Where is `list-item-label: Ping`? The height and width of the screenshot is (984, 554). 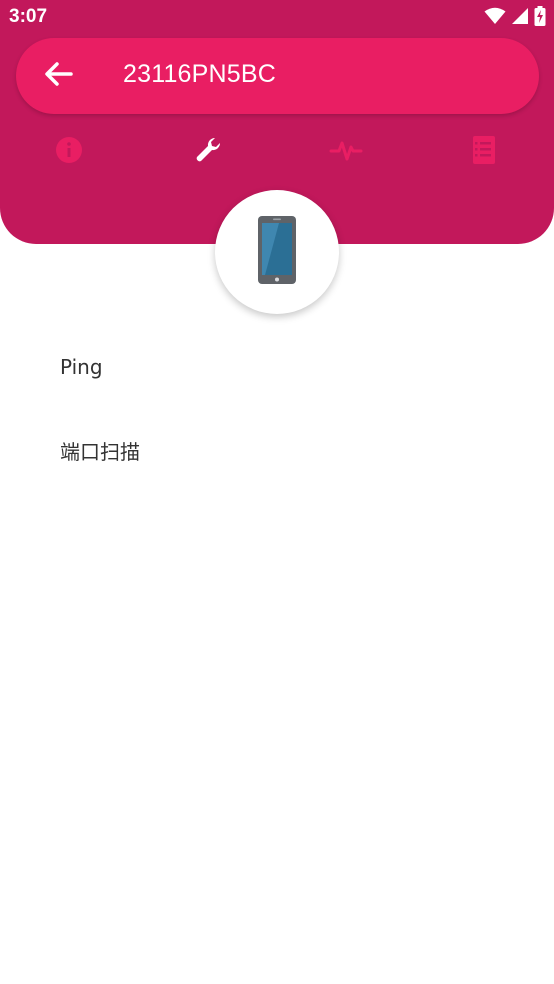 list-item-label: Ping is located at coordinates (81, 367).